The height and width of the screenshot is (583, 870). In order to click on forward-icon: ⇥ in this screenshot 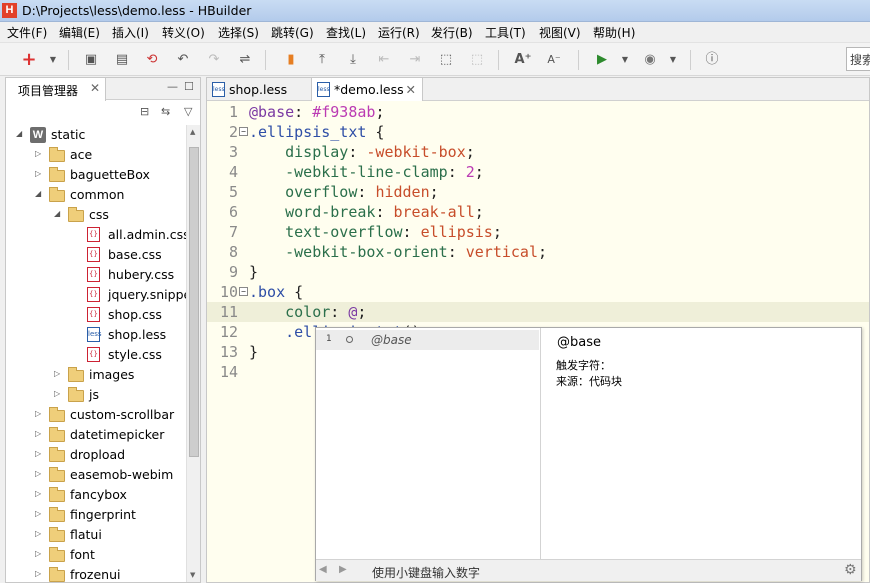, I will do `click(415, 60)`.